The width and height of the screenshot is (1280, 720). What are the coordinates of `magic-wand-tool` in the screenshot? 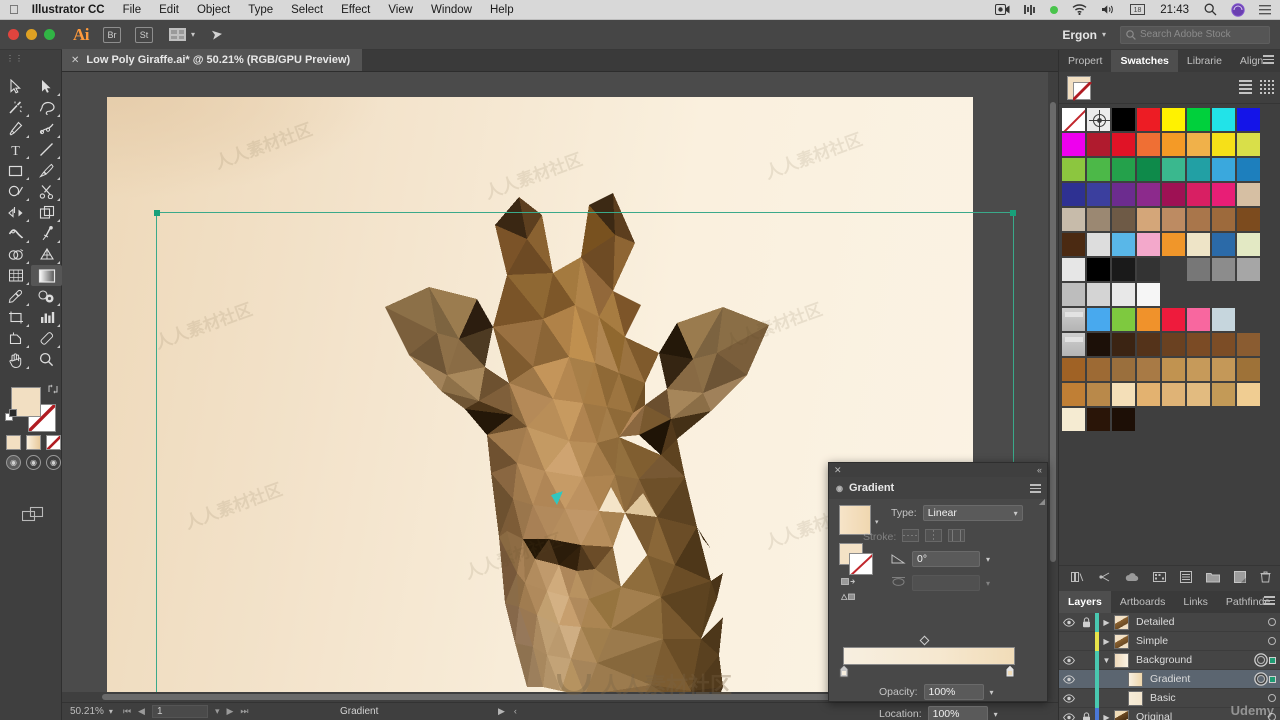 It's located at (15, 107).